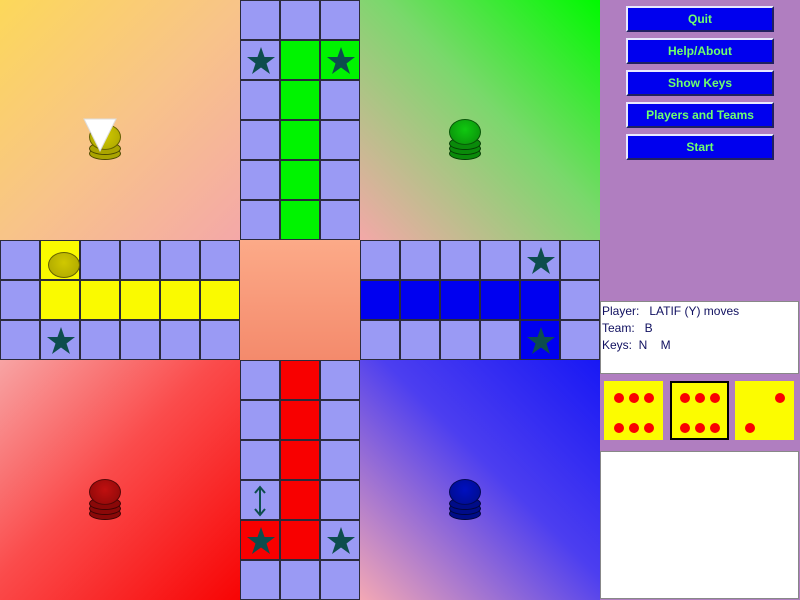 This screenshot has height=600, width=800. What do you see at coordinates (120, 120) in the screenshot?
I see `yellow-home-area` at bounding box center [120, 120].